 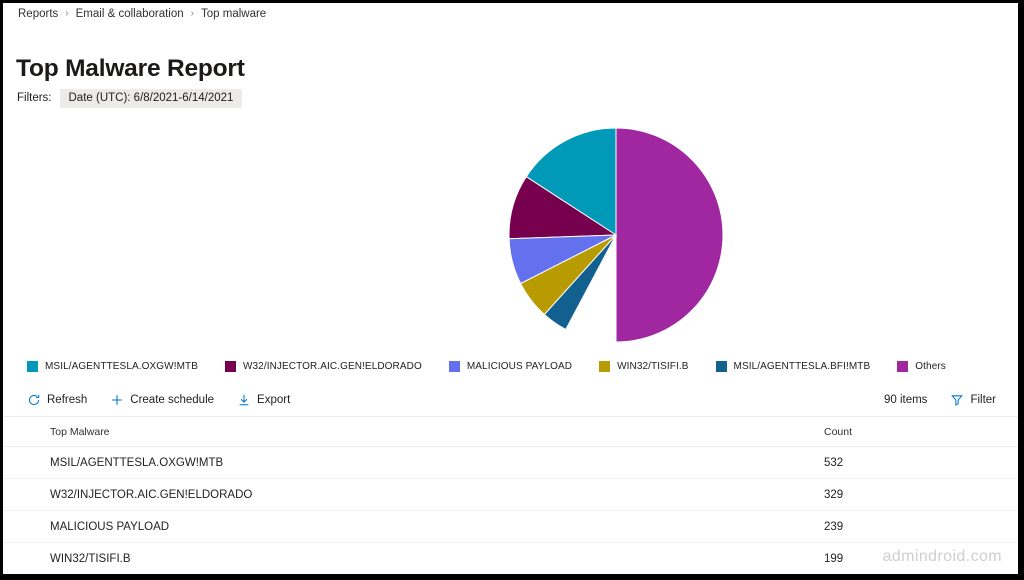 I want to click on breadcrumb-item-email-collaboration: Email & collaboration, so click(x=130, y=14).